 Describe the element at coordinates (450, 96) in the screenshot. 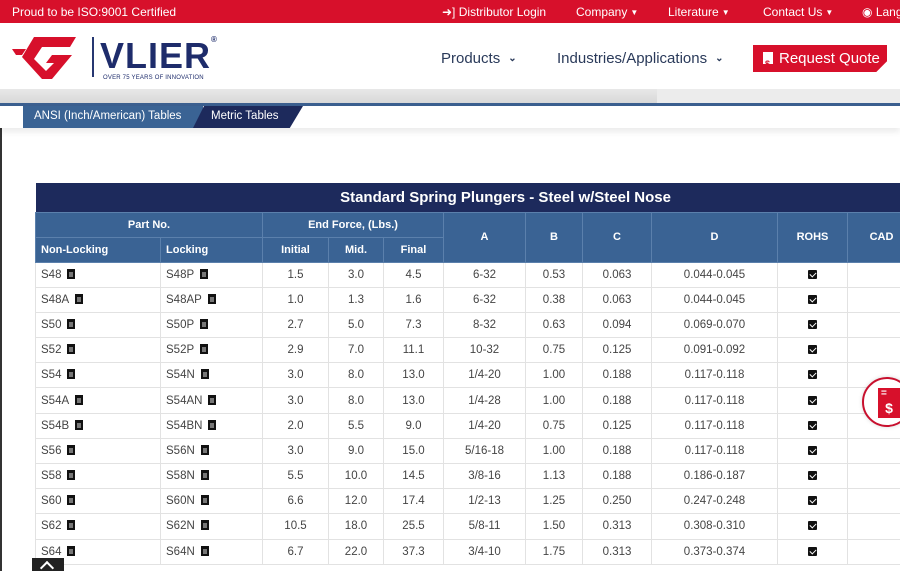

I see `header-shadow-band` at that location.